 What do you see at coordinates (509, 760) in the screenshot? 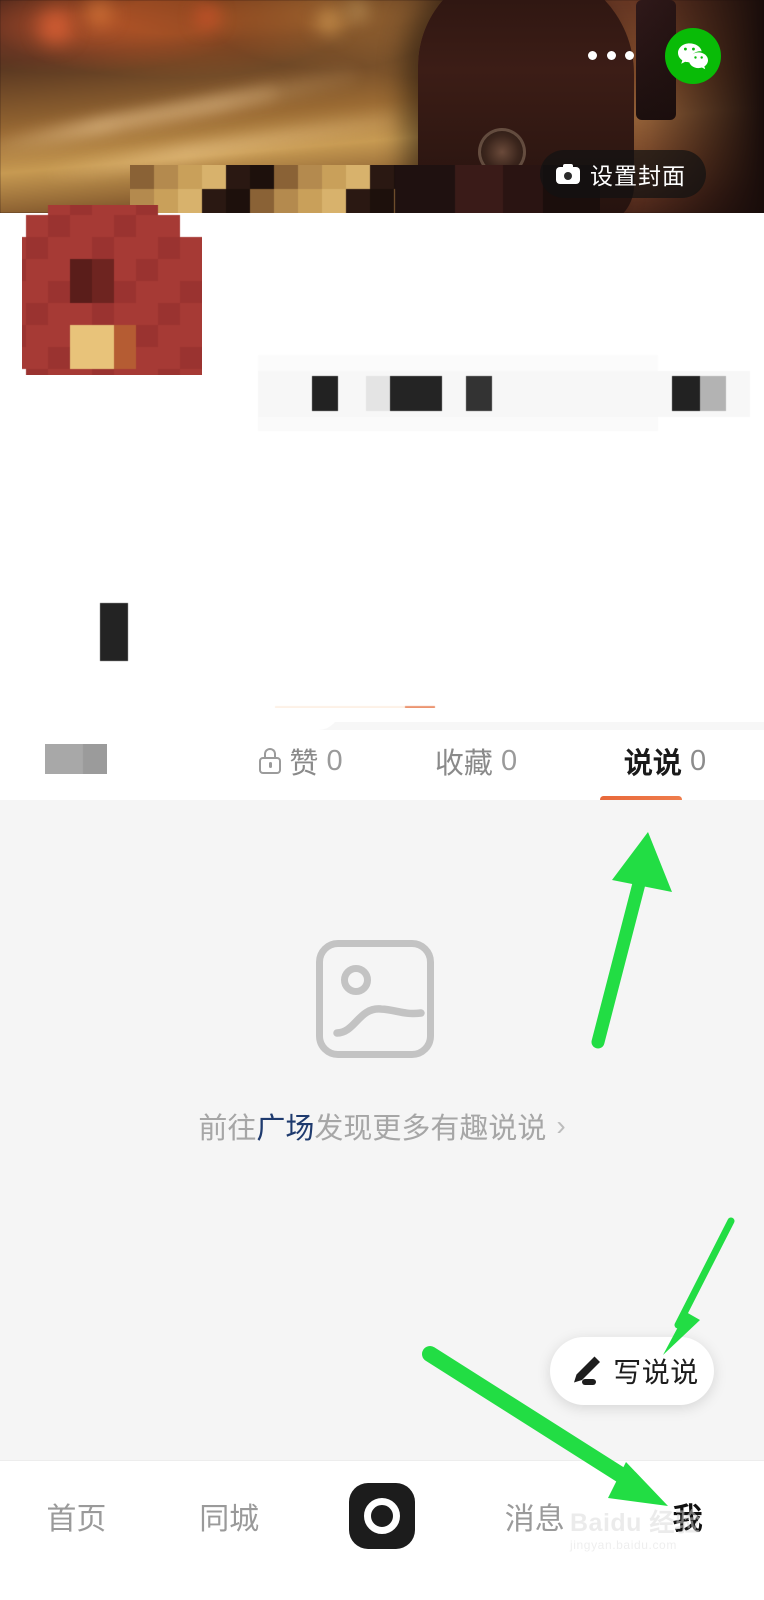
I see `tab-favorites-count: 0` at bounding box center [509, 760].